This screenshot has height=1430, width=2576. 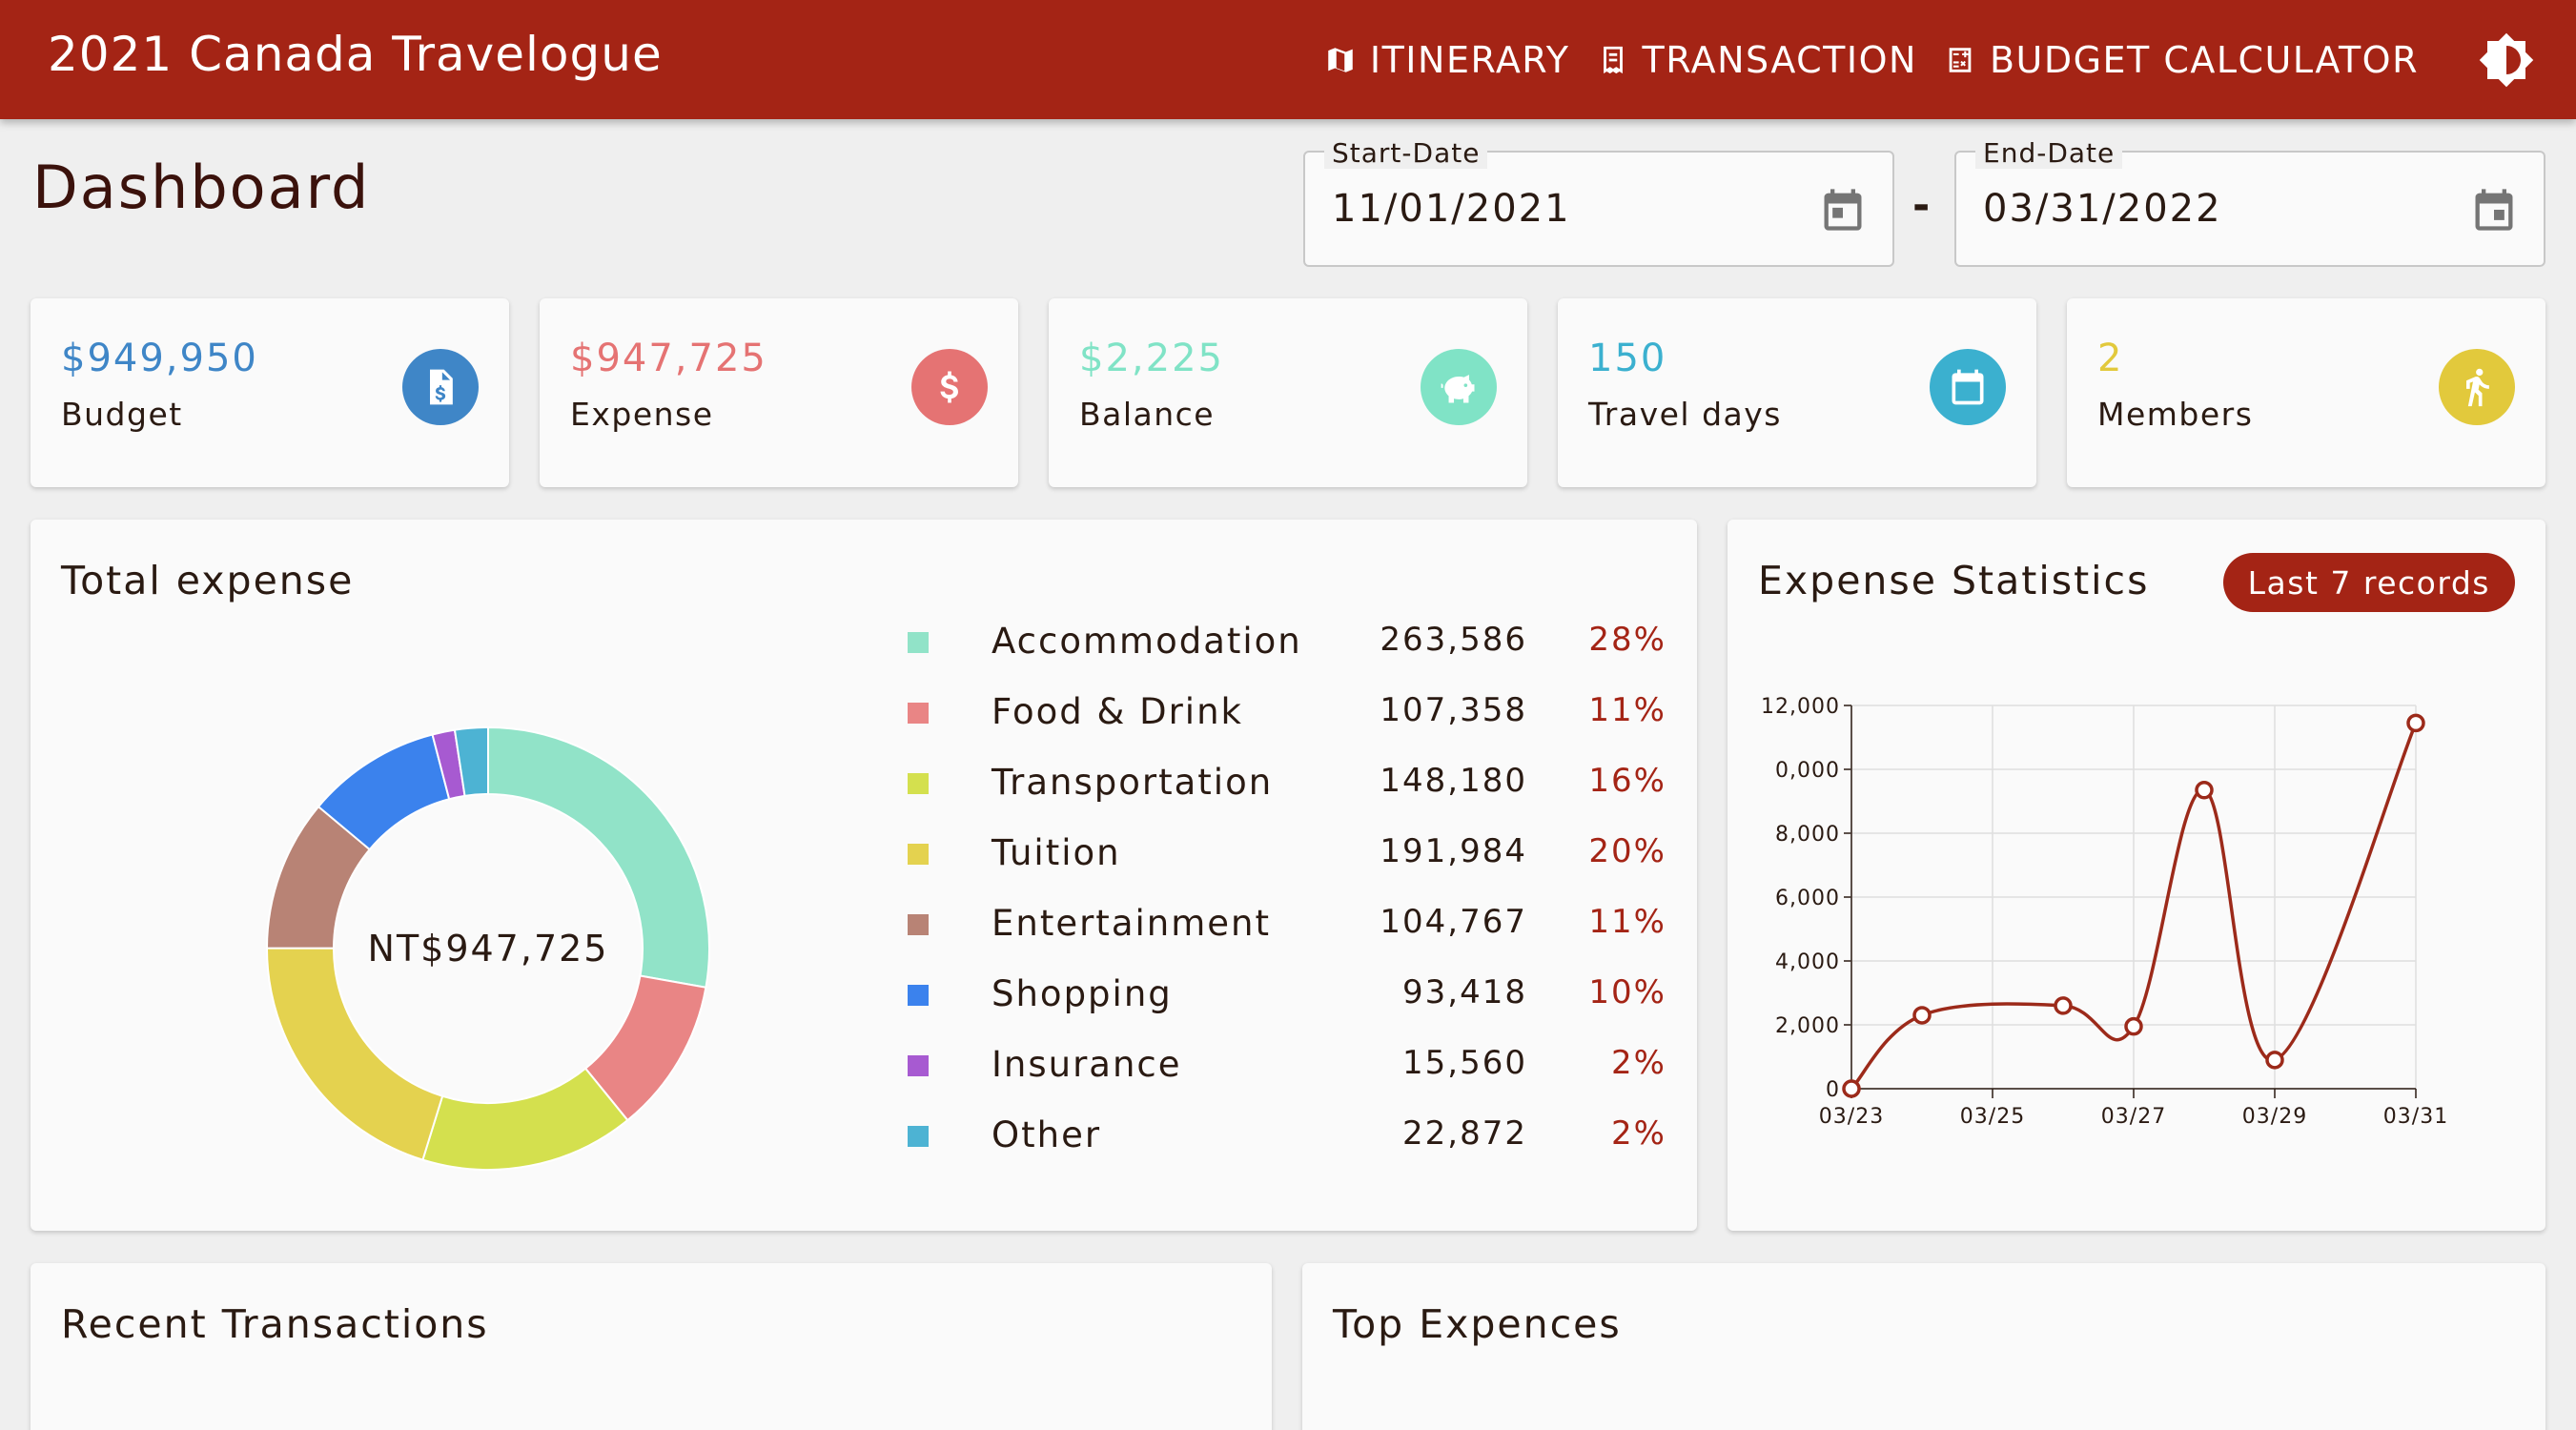 What do you see at coordinates (2477, 387) in the screenshot?
I see `person-walking-icon` at bounding box center [2477, 387].